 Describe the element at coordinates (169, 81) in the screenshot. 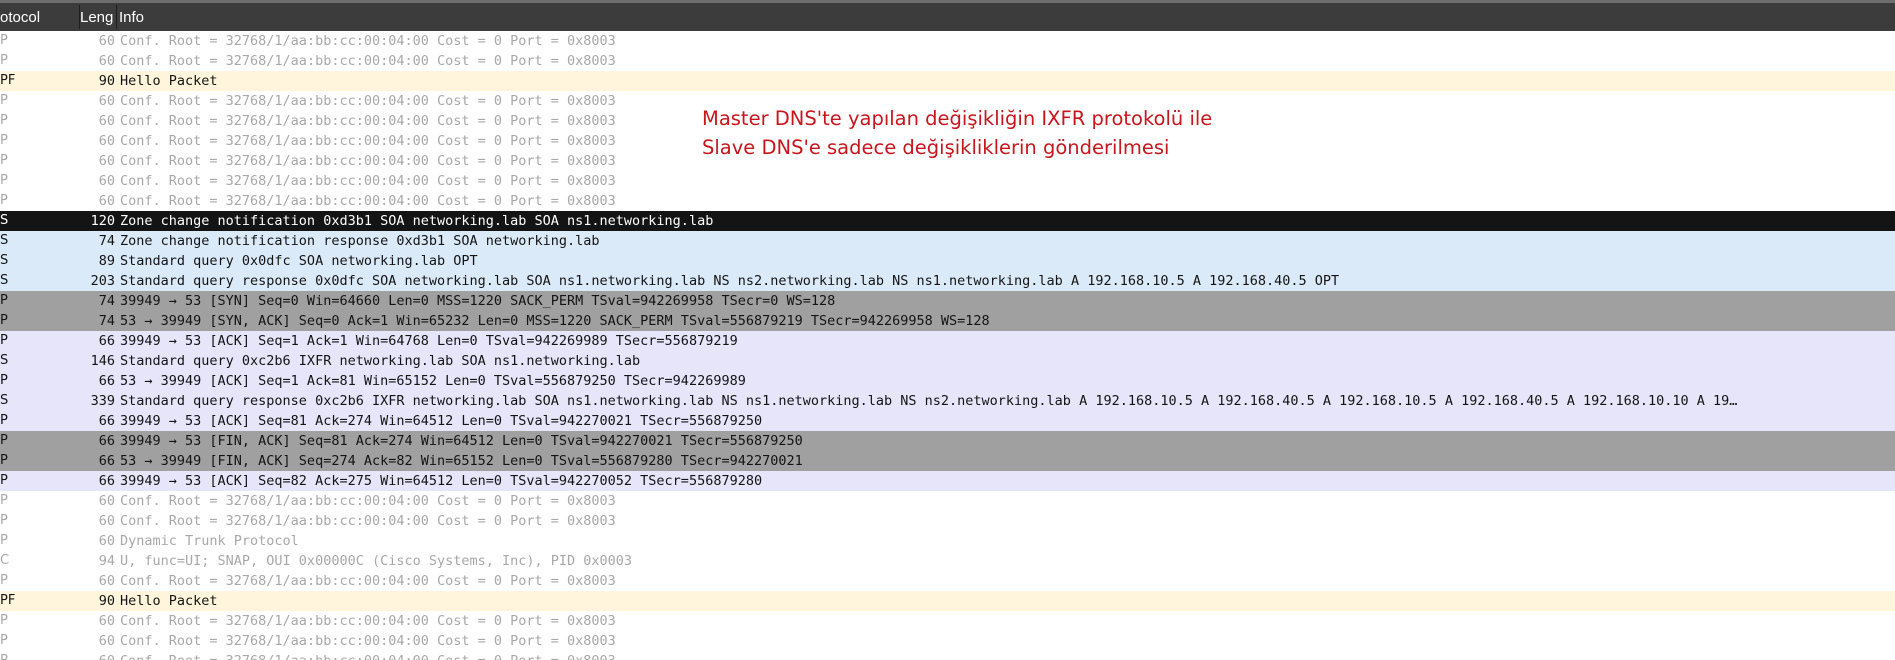

I see `packet-info: Hello Packet` at that location.